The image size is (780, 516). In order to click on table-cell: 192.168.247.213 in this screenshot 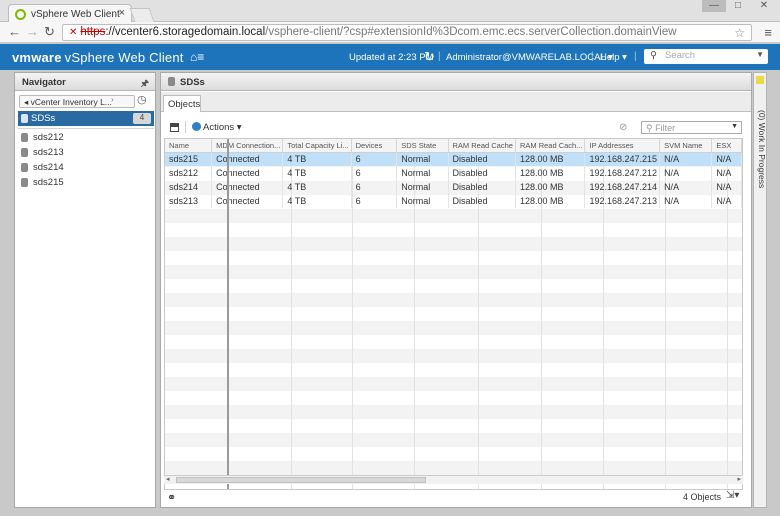, I will do `click(622, 201)`.